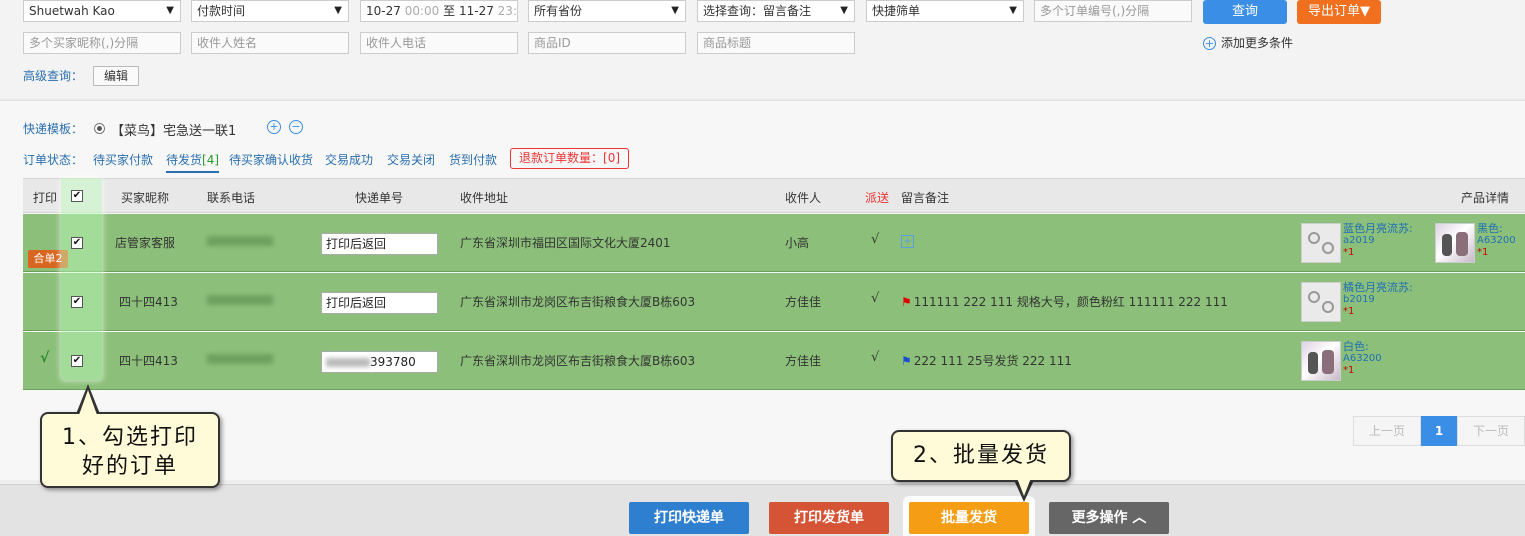 This screenshot has height=536, width=1525. Describe the element at coordinates (1359, 299) in the screenshot. I see `product-code: b2019` at that location.